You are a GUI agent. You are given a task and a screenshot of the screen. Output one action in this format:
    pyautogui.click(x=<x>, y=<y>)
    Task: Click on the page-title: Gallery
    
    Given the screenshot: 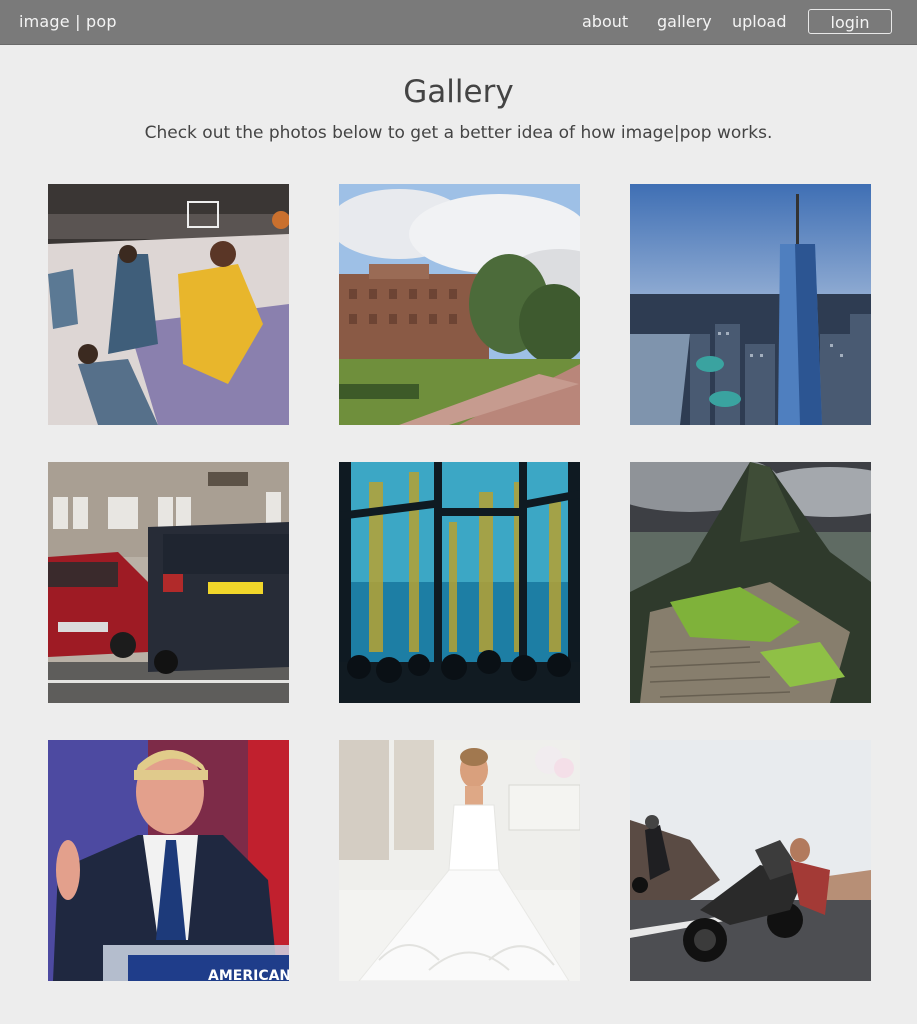 What is the action you would take?
    pyautogui.click(x=458, y=92)
    